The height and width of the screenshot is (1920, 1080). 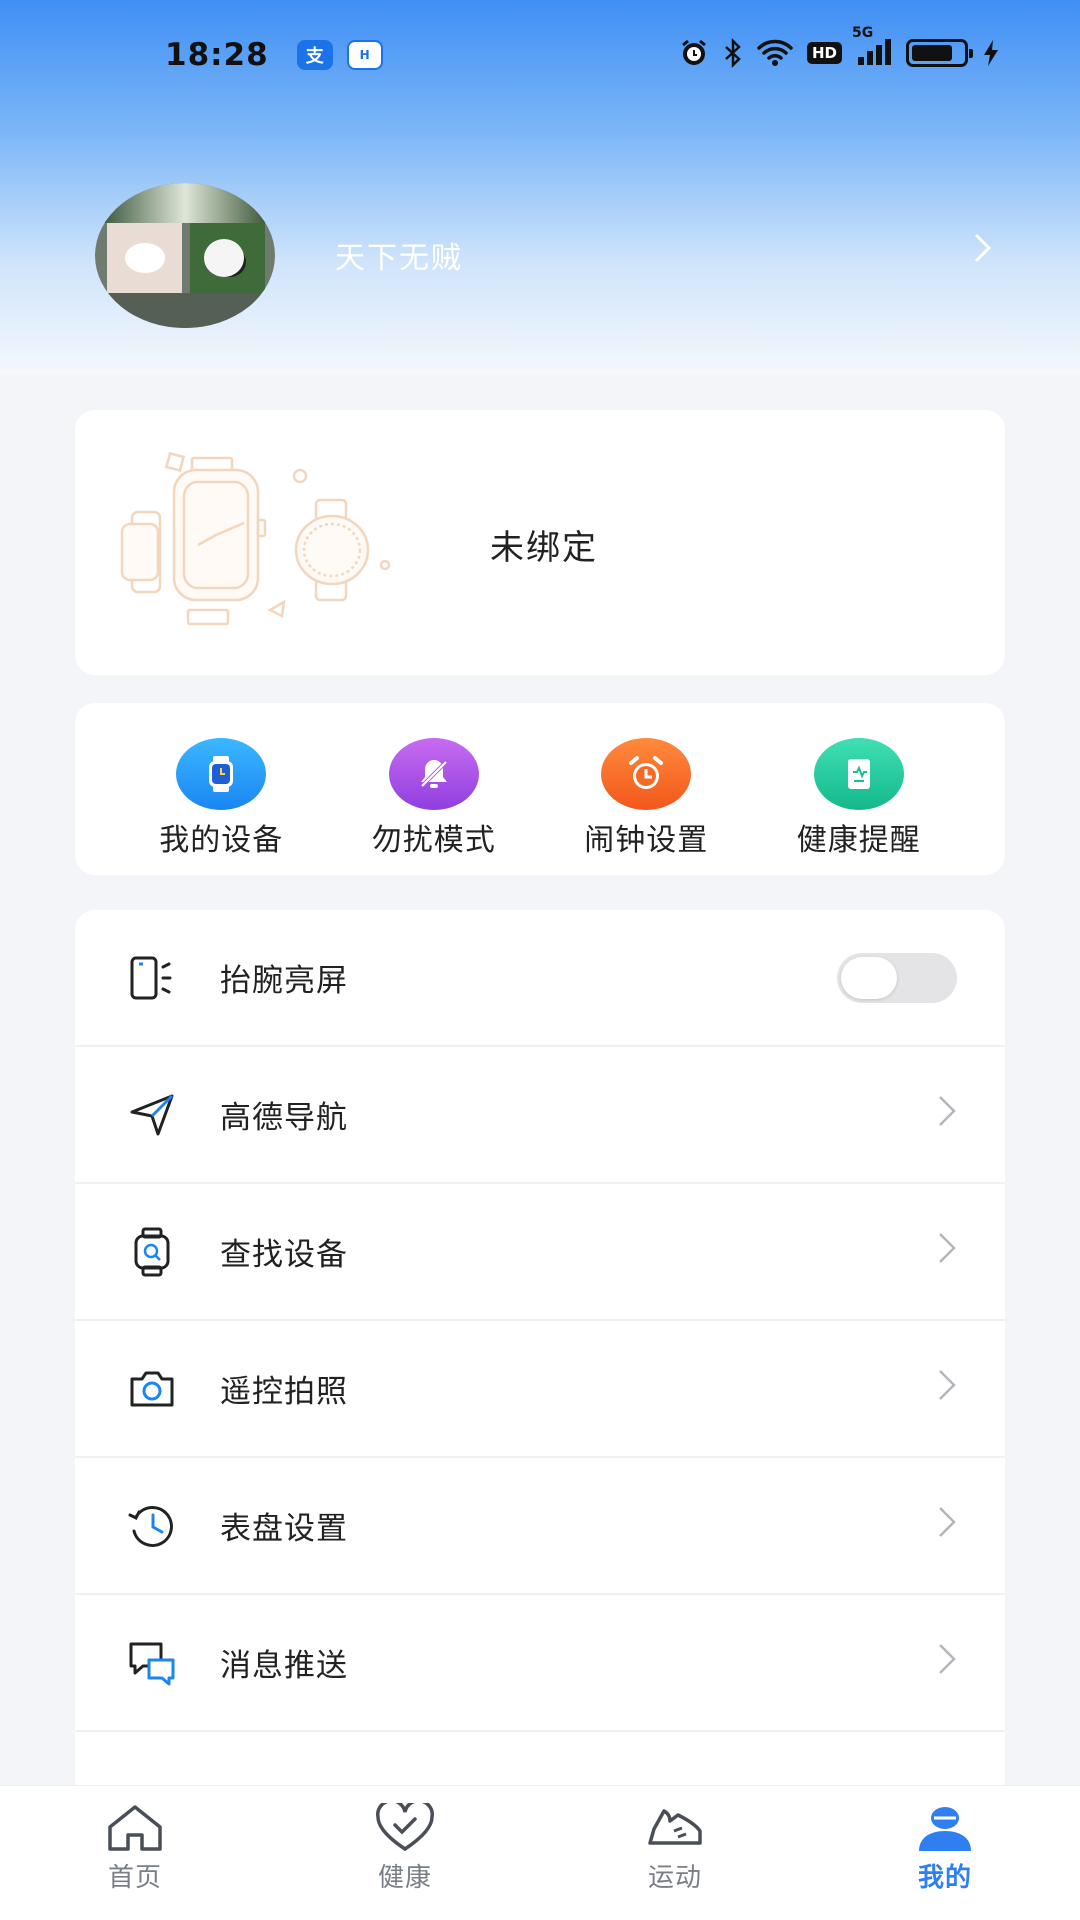 What do you see at coordinates (134, 1878) in the screenshot?
I see `nav-label-home: 首页` at bounding box center [134, 1878].